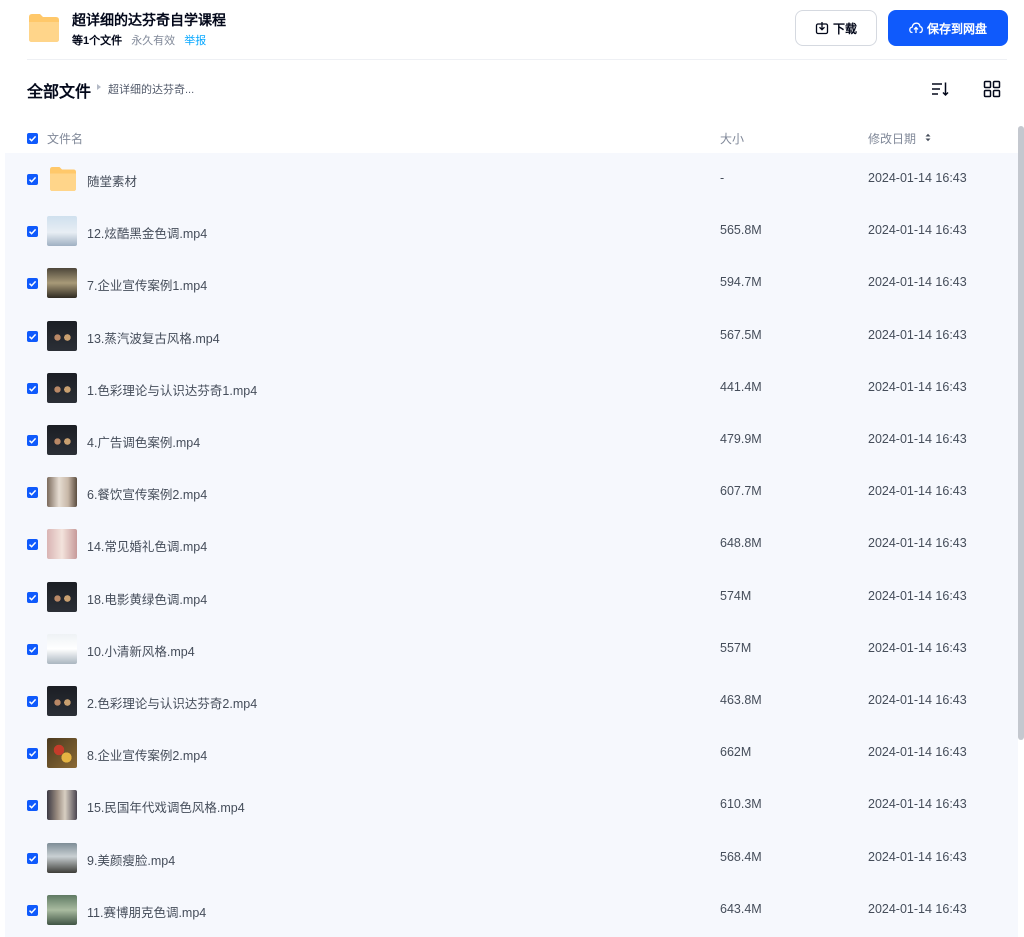  Describe the element at coordinates (511, 858) in the screenshot. I see `file-row: 9.美颜瘦脸.mp4 568.4M 2024-01-14 16:43` at that location.